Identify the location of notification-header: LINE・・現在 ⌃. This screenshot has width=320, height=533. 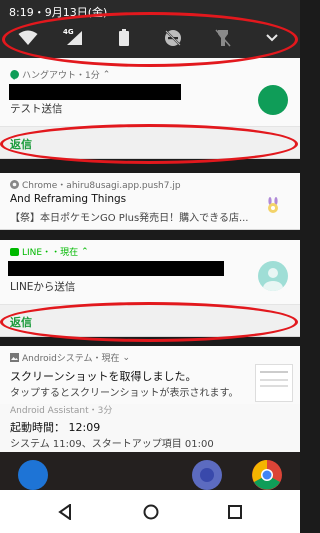
(49, 251).